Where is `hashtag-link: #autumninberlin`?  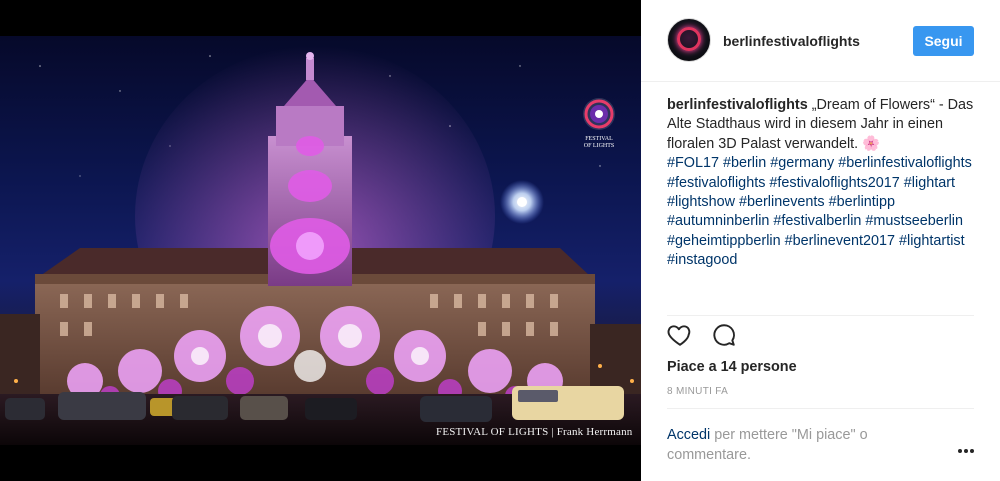
hashtag-link: #autumninberlin is located at coordinates (718, 221).